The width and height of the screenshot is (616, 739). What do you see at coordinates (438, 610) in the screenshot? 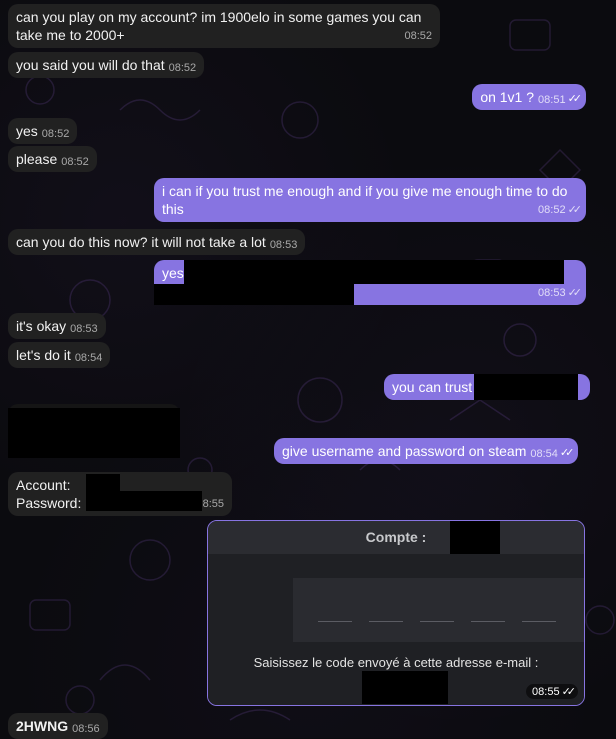
I see `code-input-box` at bounding box center [438, 610].